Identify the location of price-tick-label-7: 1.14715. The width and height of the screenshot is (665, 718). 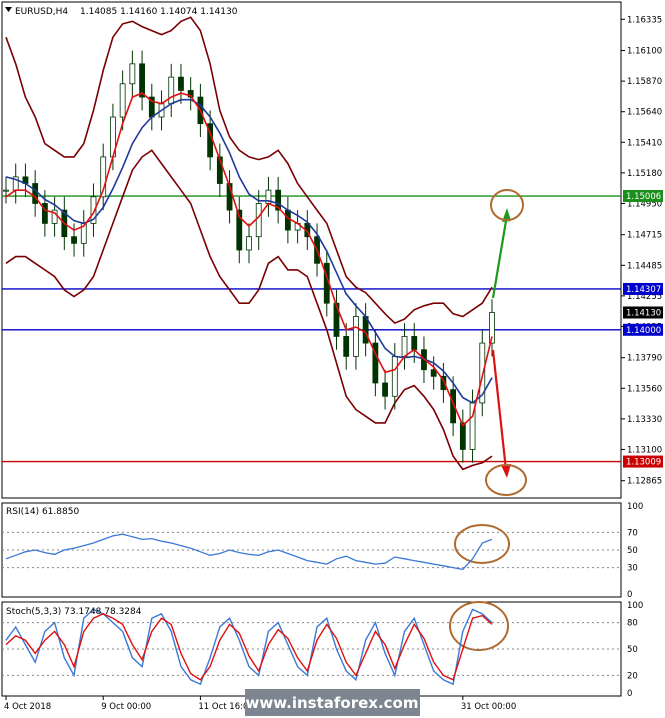
(644, 236).